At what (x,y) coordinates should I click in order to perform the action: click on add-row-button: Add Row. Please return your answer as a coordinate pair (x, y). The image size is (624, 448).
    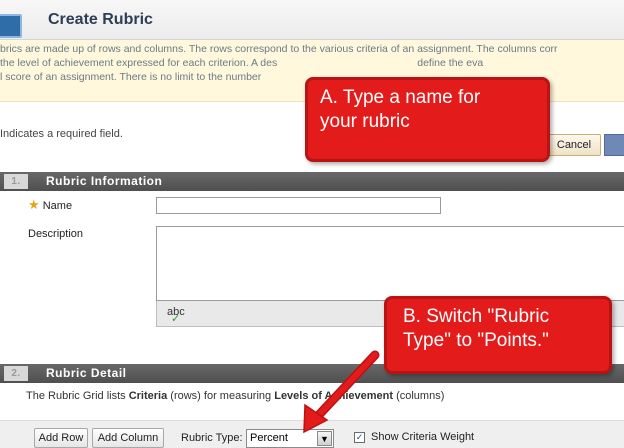
    Looking at the image, I should click on (61, 438).